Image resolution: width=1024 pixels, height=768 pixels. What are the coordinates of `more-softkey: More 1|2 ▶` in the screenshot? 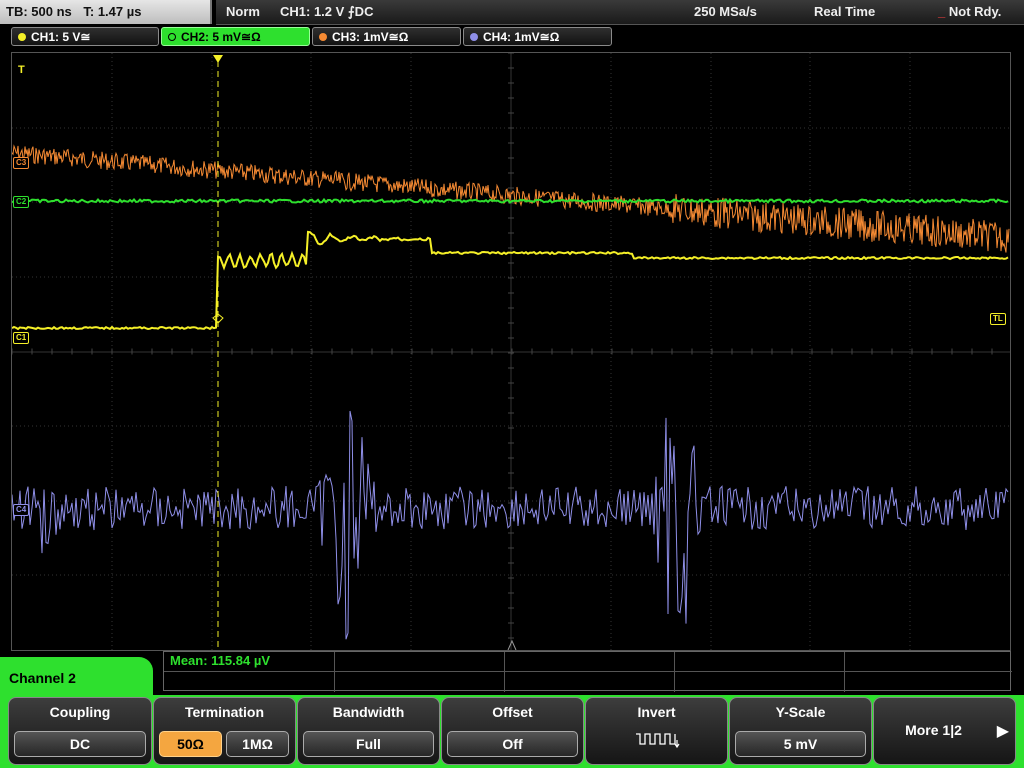 It's located at (944, 731).